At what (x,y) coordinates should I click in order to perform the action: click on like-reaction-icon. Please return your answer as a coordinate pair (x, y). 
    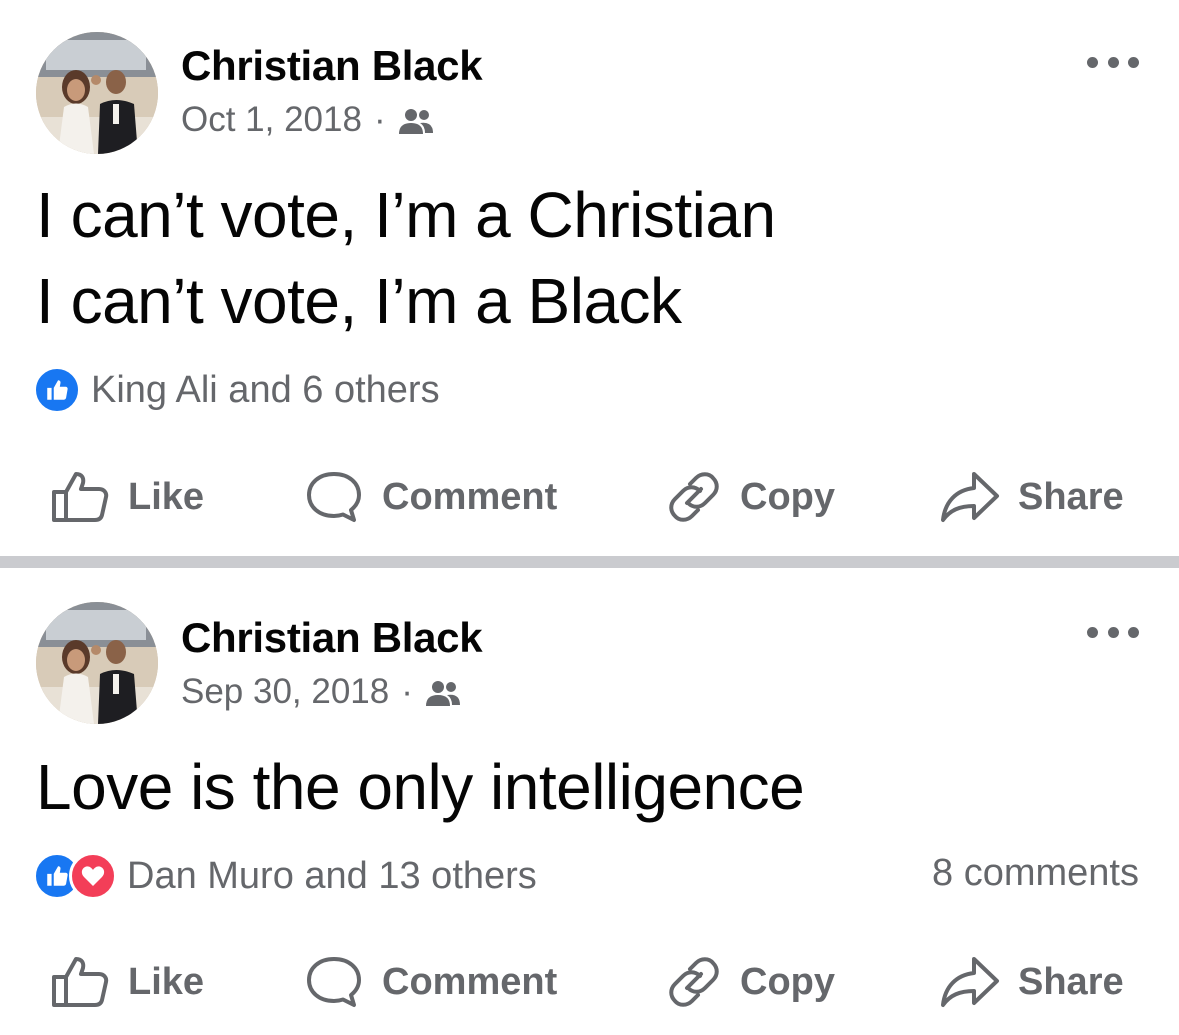
    Looking at the image, I should click on (57, 390).